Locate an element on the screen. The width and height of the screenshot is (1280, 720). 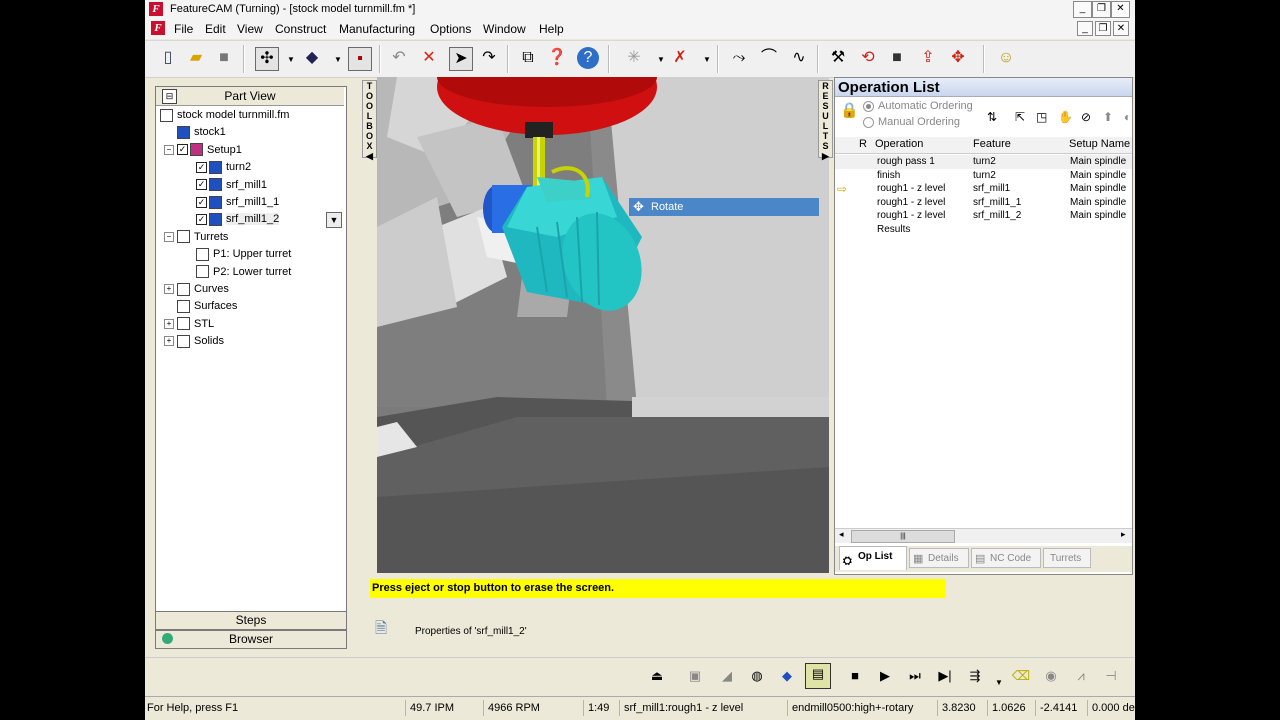
tree-item: + Curves is located at coordinates (196, 289).